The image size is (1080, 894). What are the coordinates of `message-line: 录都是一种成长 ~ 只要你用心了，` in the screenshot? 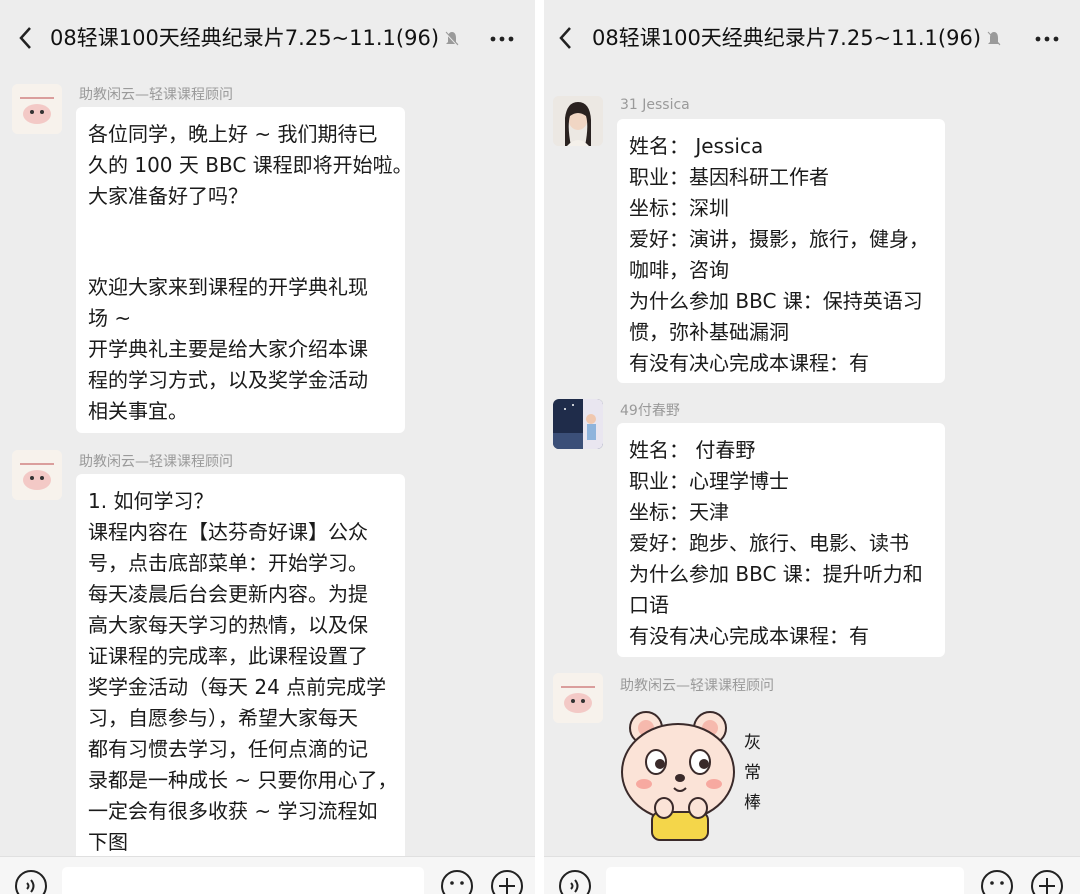 It's located at (243, 780).